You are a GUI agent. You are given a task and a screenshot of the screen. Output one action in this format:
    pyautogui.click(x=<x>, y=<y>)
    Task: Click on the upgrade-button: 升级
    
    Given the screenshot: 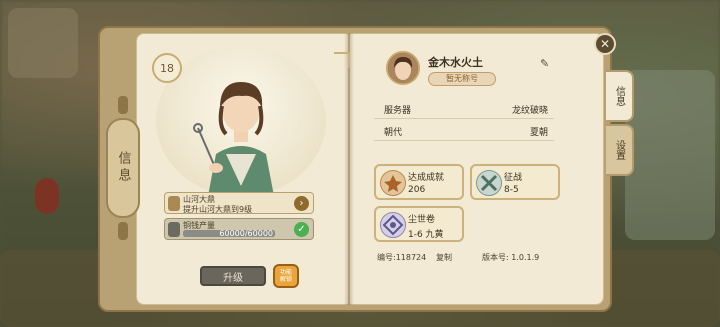 What is the action you would take?
    pyautogui.click(x=233, y=276)
    